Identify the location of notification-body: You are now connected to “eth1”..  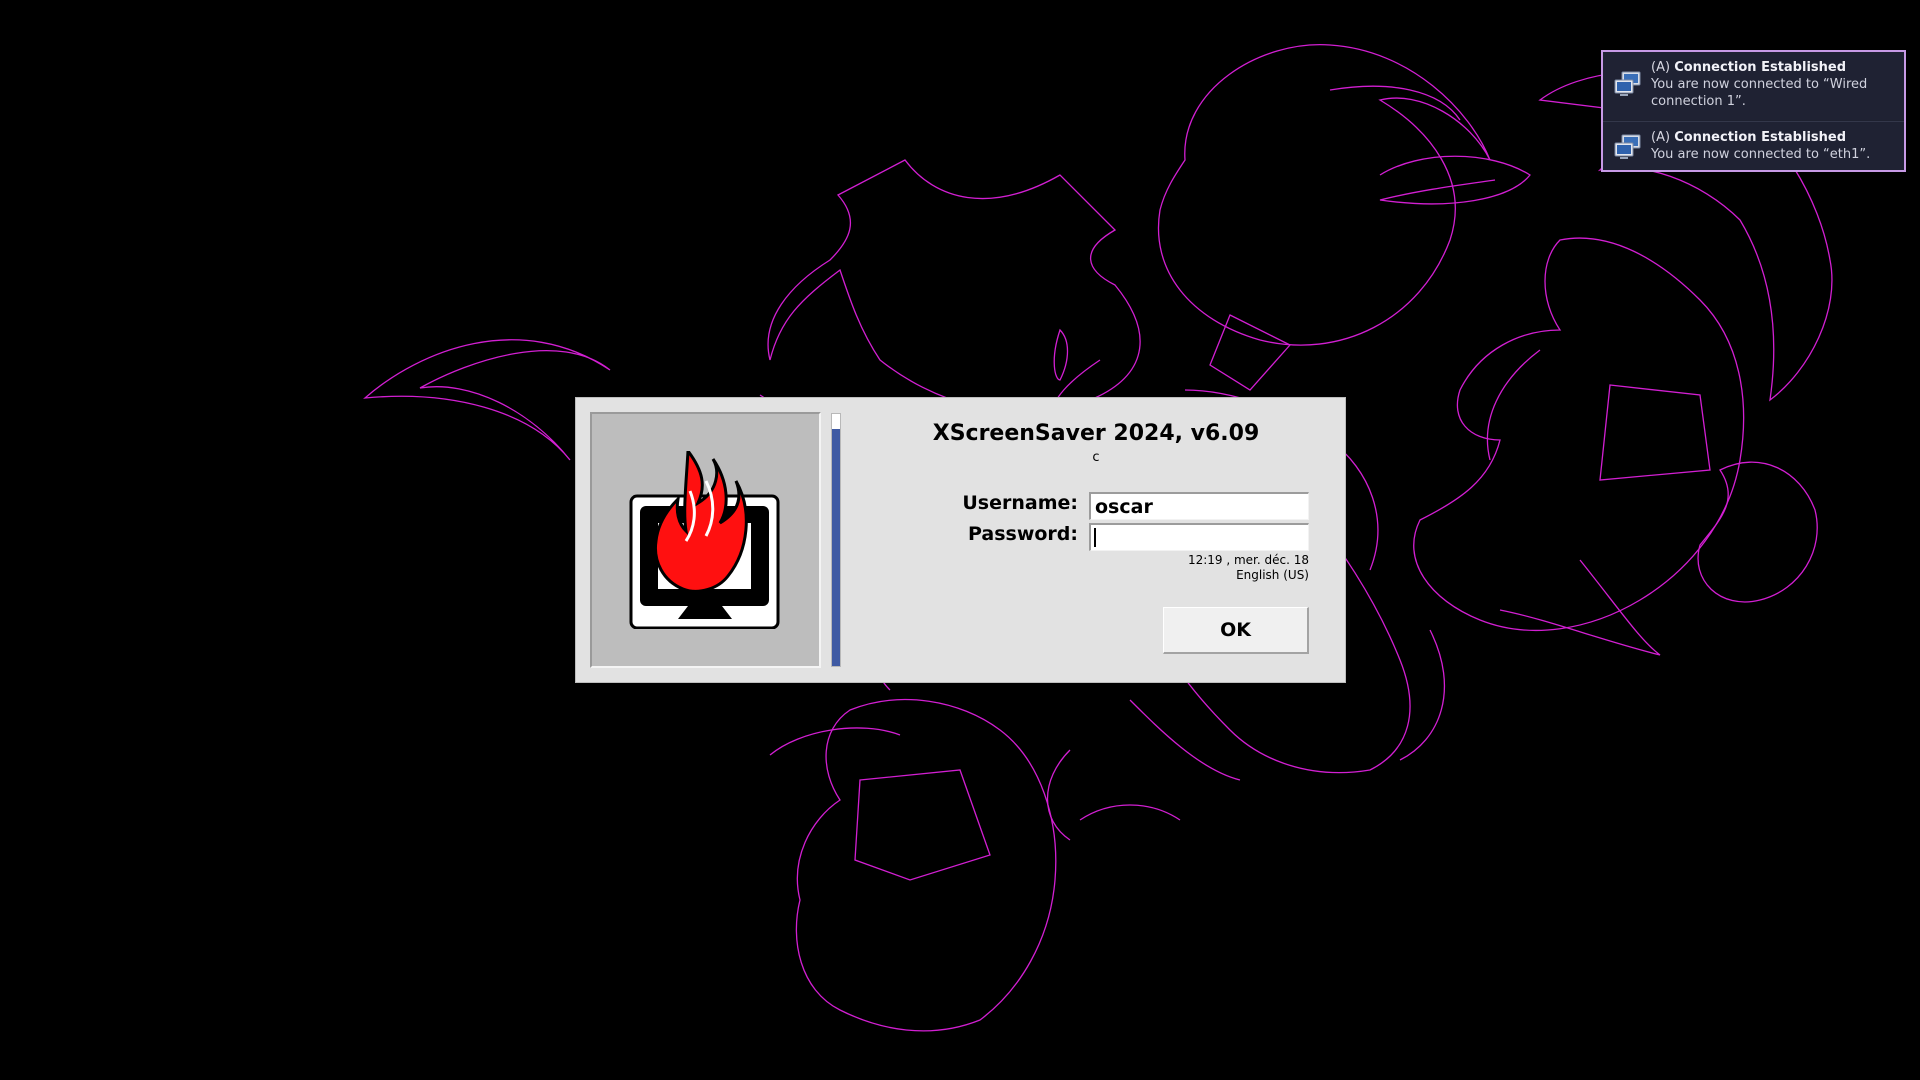
(1761, 154).